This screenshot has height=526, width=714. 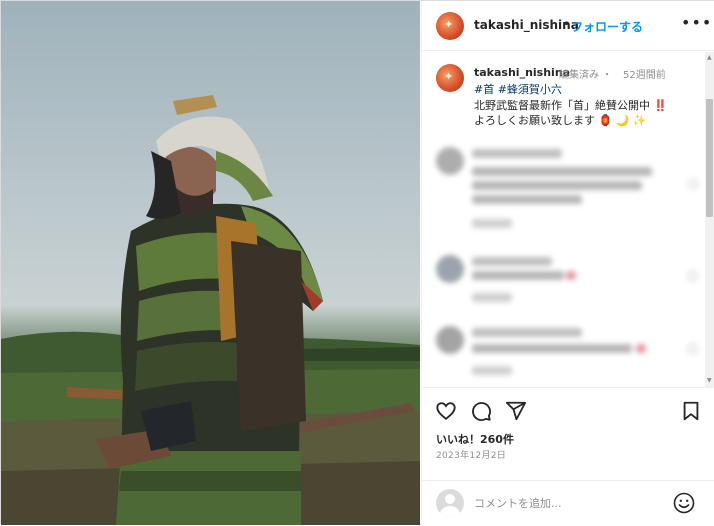 What do you see at coordinates (481, 411) in the screenshot?
I see `comment-icon` at bounding box center [481, 411].